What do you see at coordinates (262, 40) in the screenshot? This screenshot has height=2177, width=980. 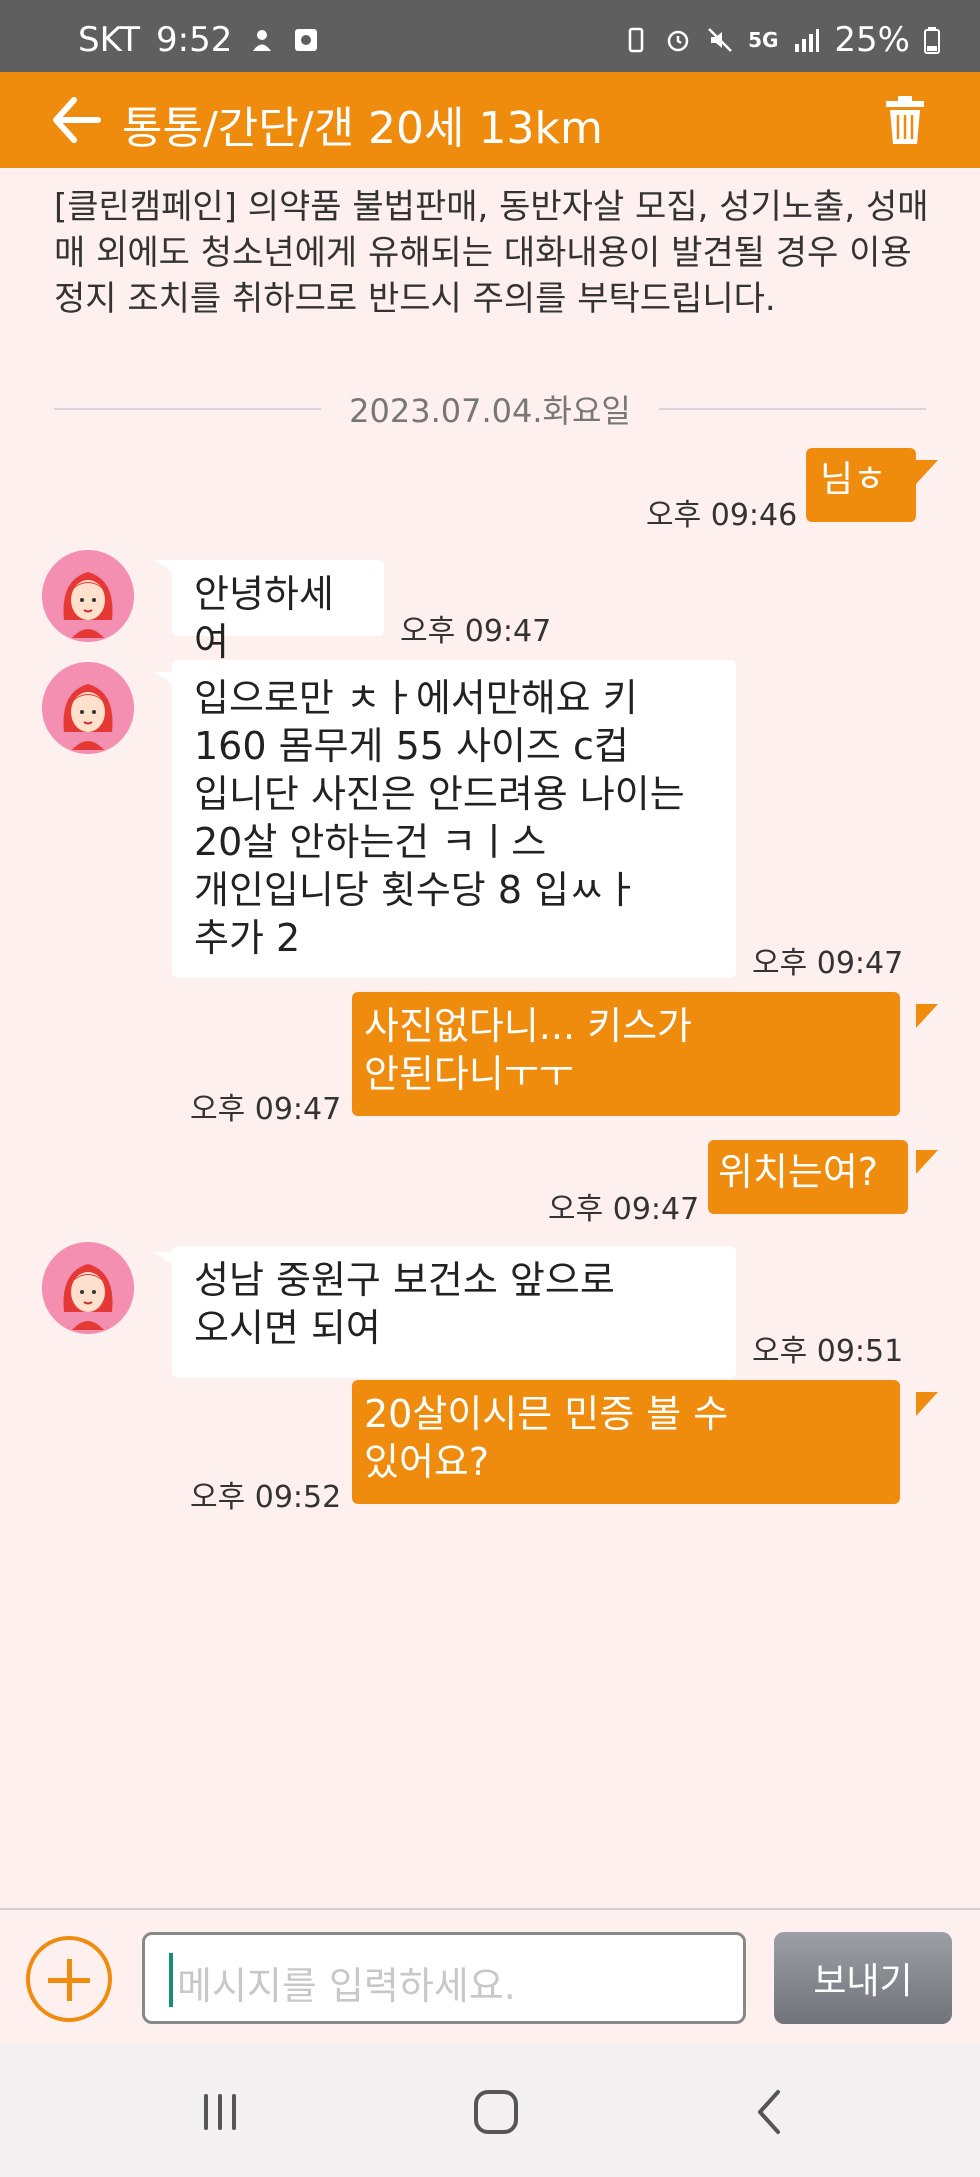 I see `notification-icon` at bounding box center [262, 40].